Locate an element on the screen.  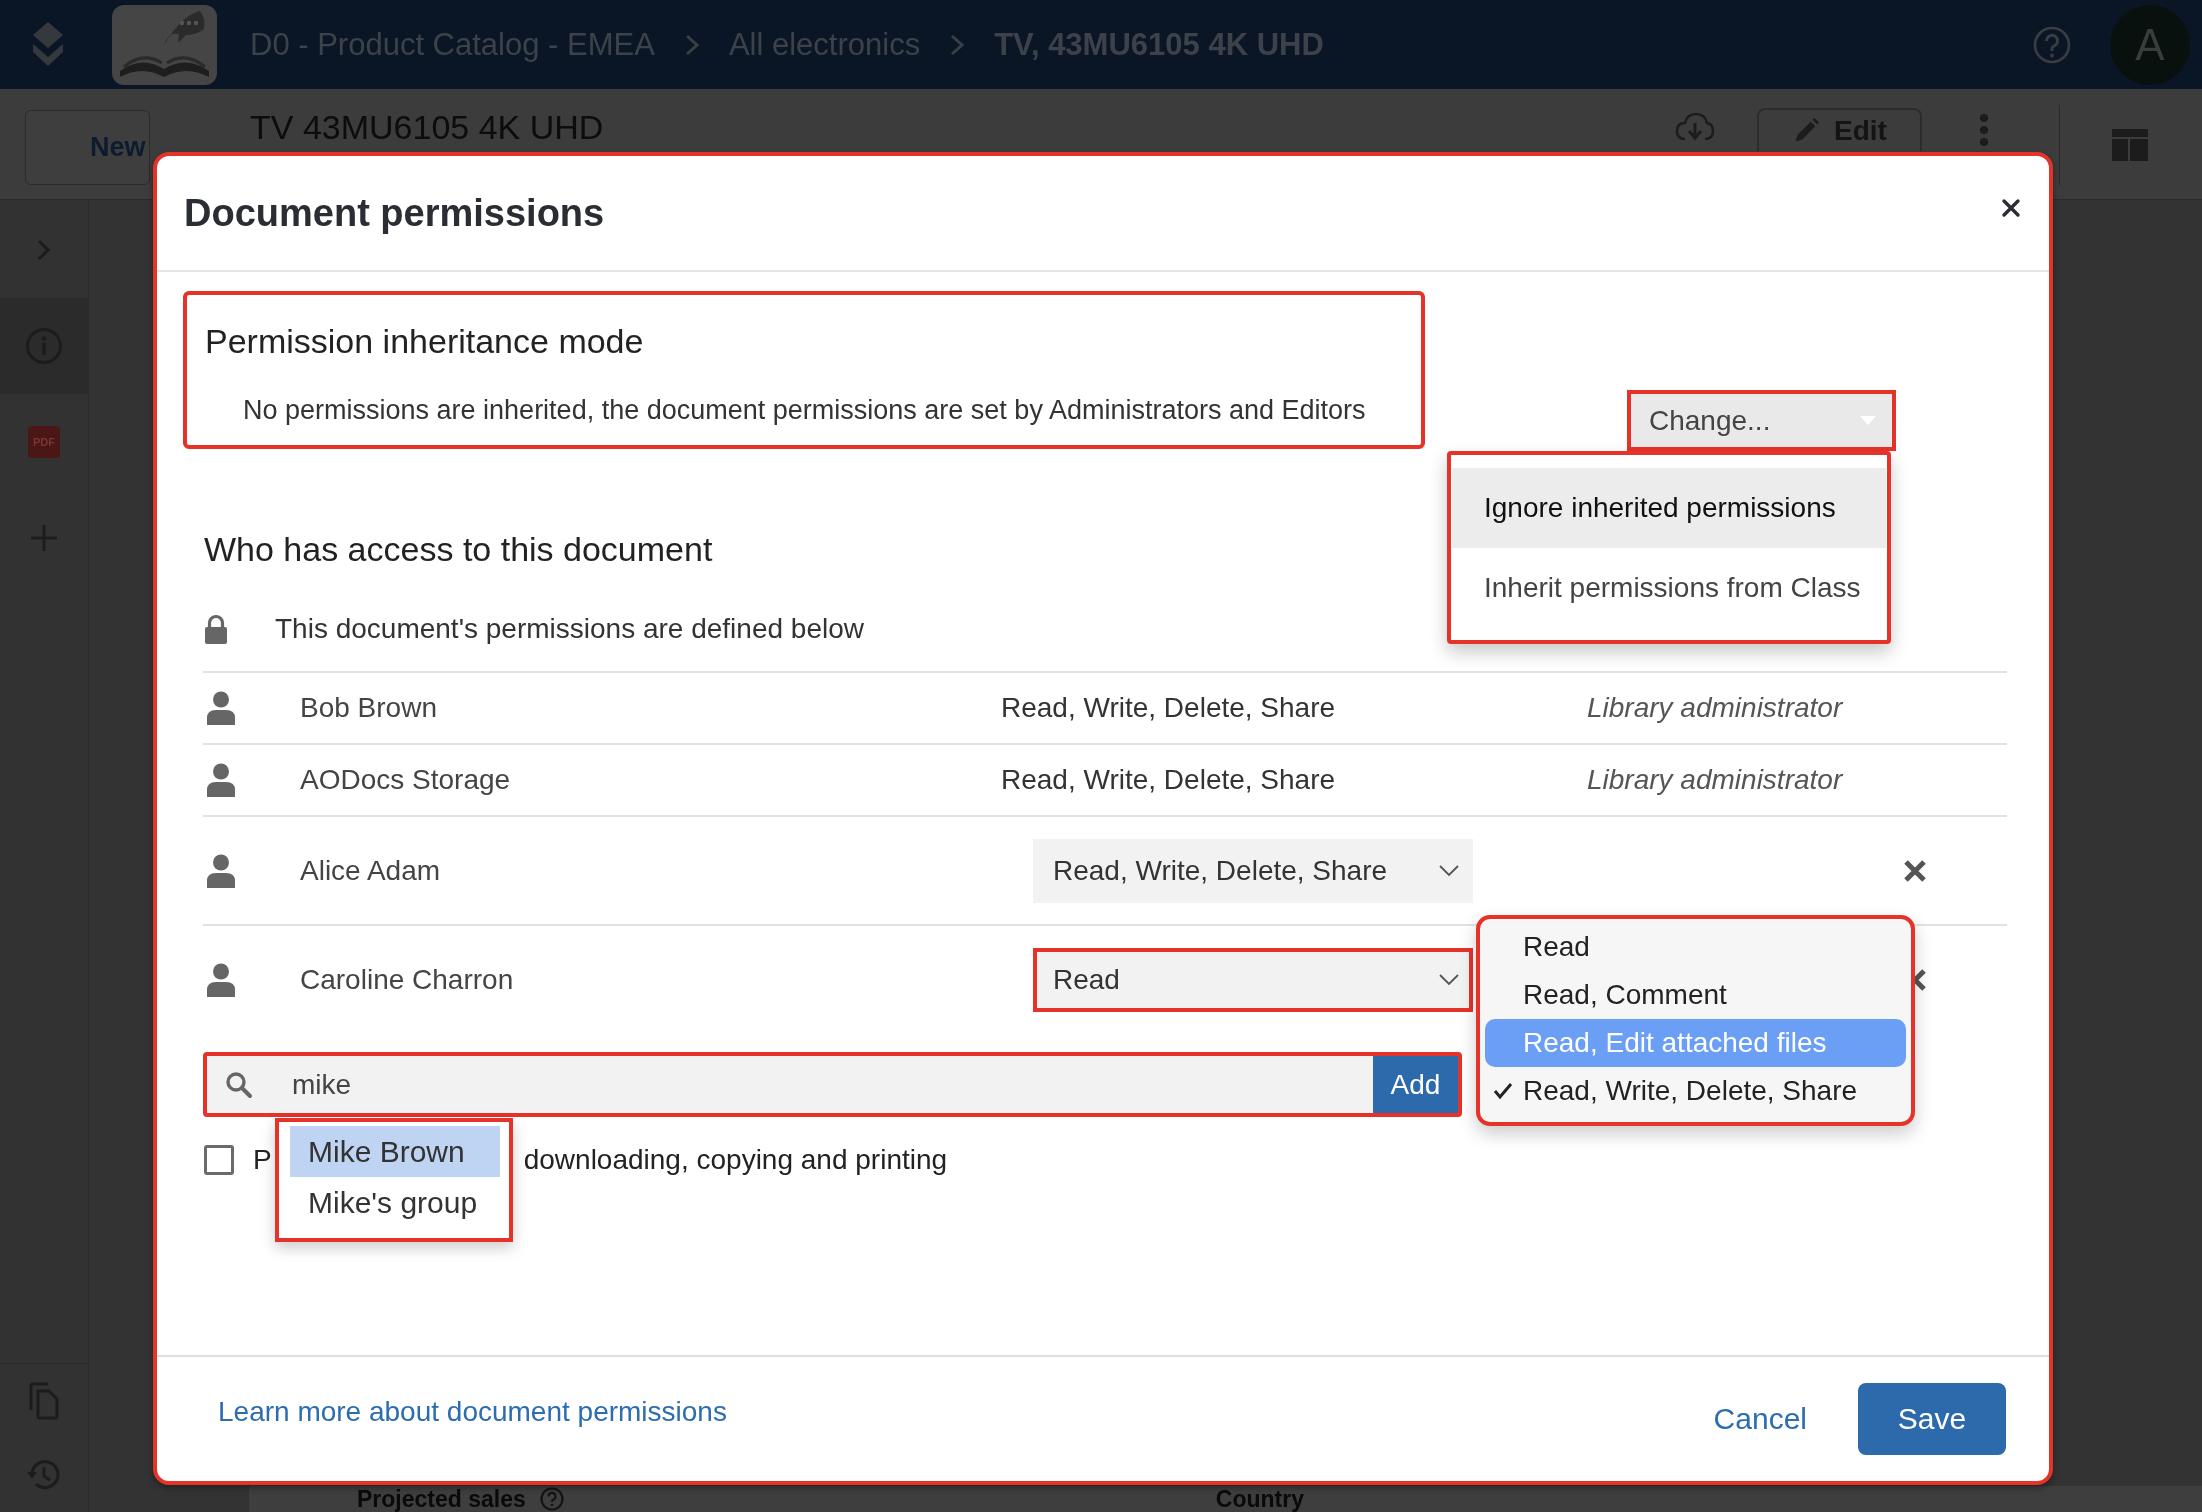
inheritance-description: No permissions are inherited, the document permissions are set by Administrators and Editors is located at coordinates (804, 410).